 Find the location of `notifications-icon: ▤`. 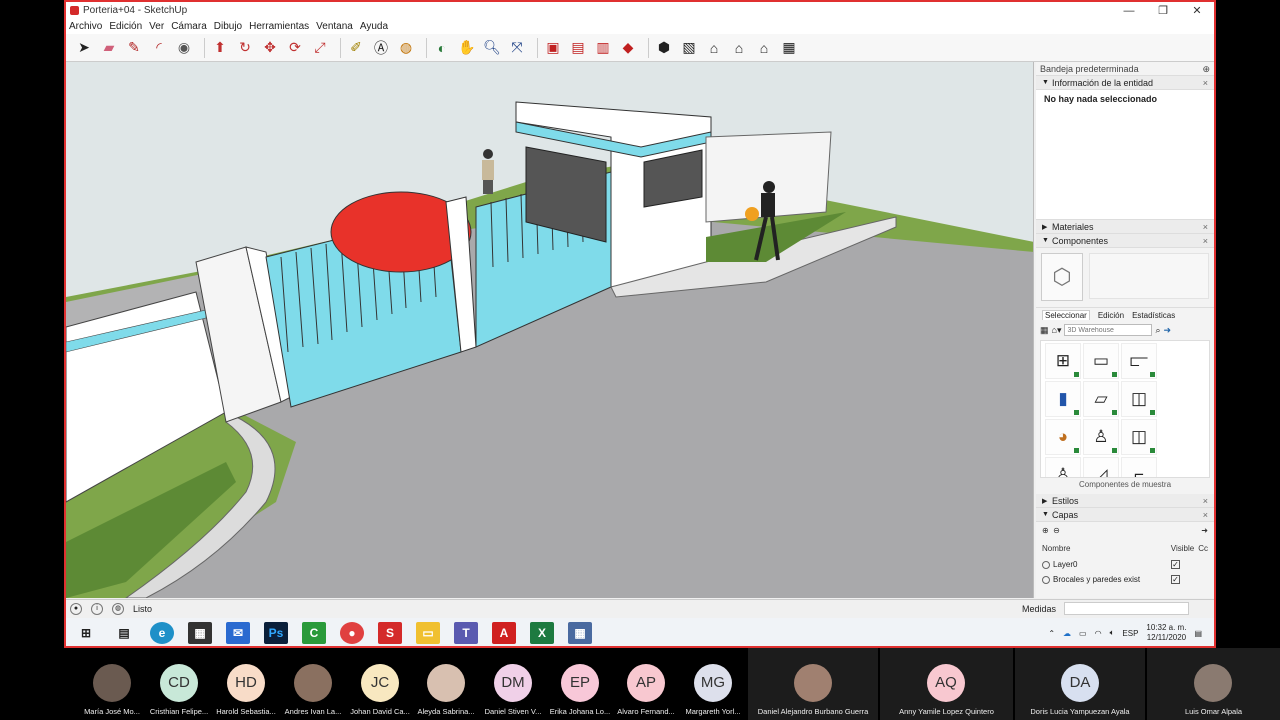

notifications-icon: ▤ is located at coordinates (1198, 633).